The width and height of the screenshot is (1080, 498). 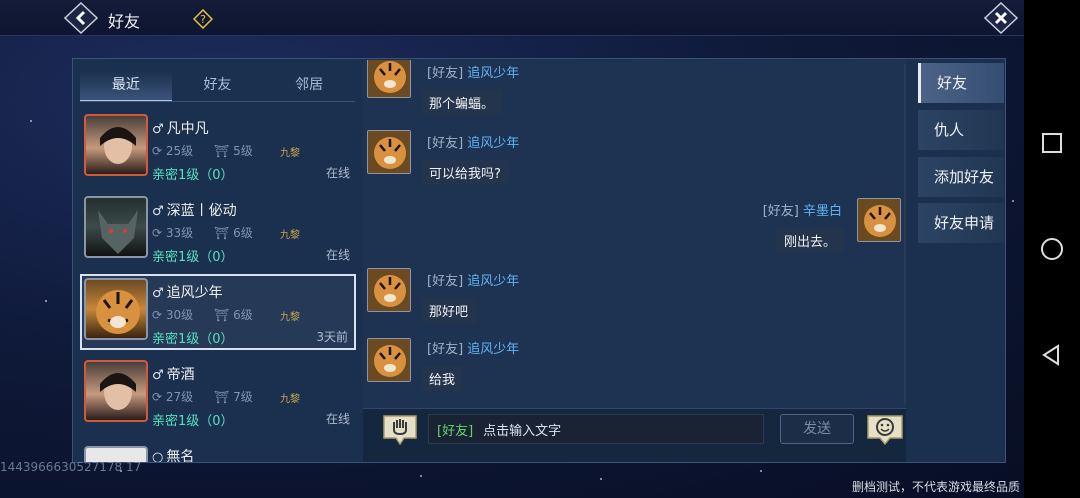 I want to click on message-sender: [好友] 辛墨白, so click(x=802, y=211).